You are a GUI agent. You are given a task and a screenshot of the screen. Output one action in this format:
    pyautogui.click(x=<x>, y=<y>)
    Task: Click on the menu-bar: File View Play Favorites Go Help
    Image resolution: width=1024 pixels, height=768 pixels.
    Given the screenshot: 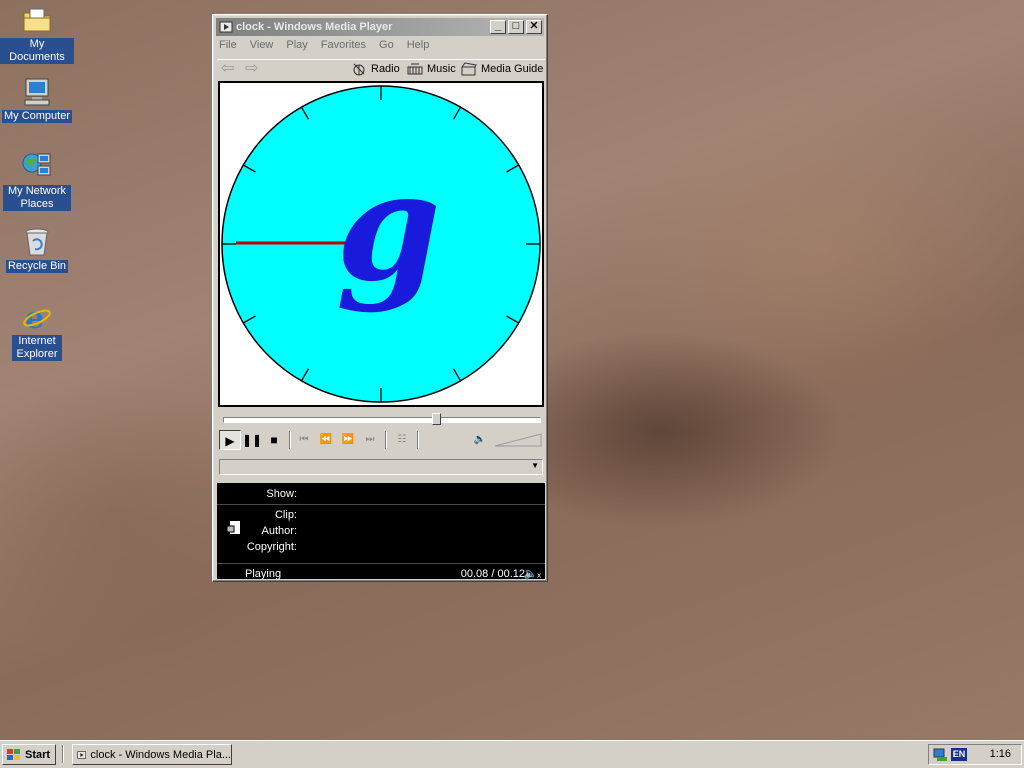 What is the action you would take?
    pyautogui.click(x=324, y=47)
    